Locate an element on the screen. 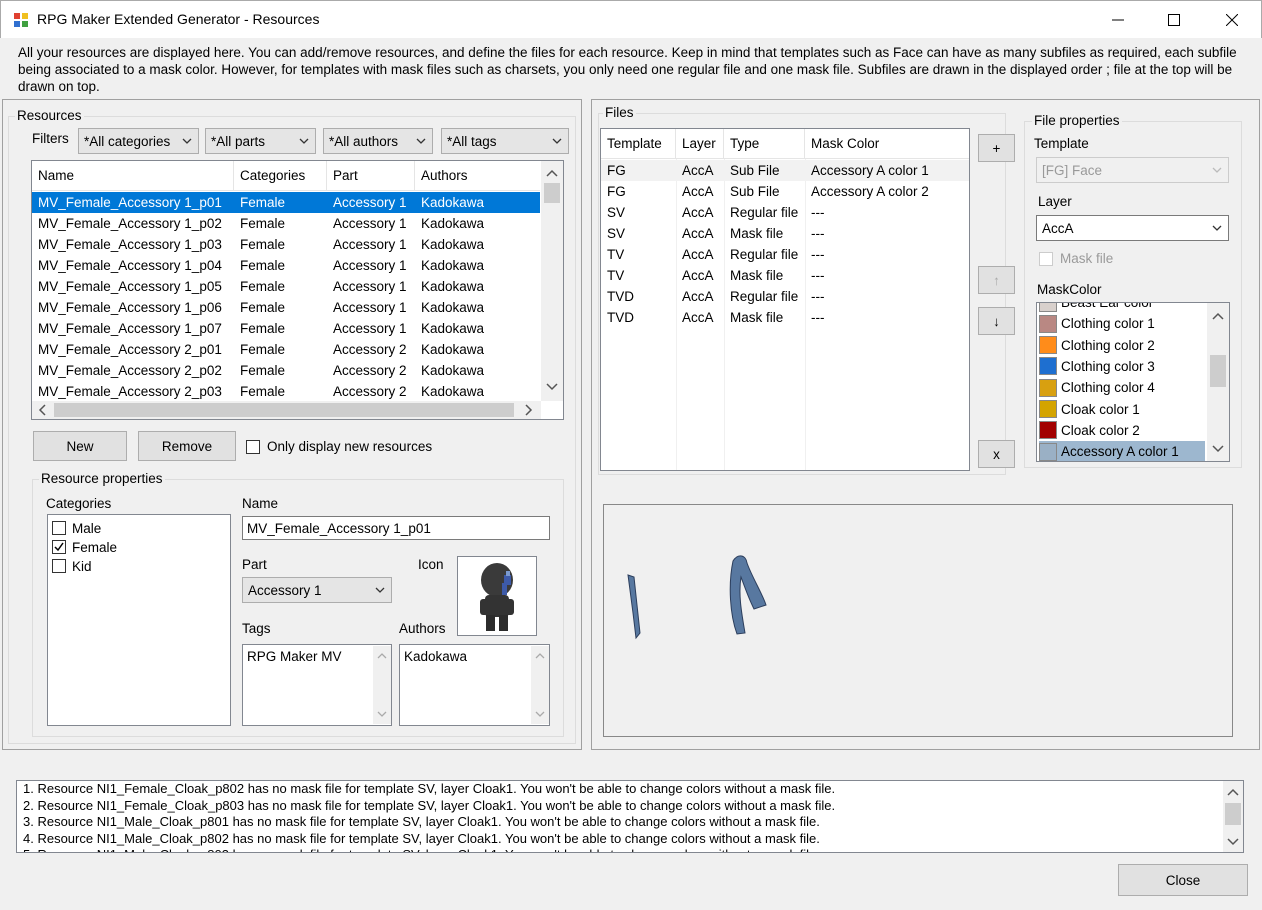 The height and width of the screenshot is (910, 1262). resources-hscrollbar is located at coordinates (286, 410).